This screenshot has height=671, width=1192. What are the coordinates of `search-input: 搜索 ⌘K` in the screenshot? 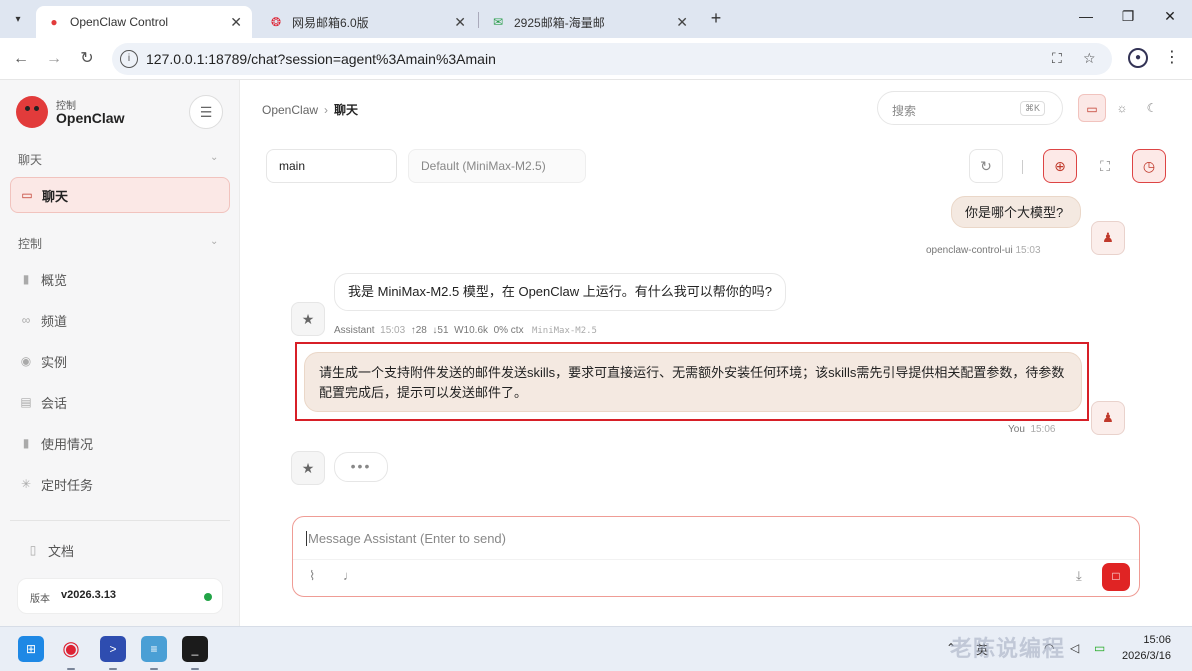 It's located at (970, 108).